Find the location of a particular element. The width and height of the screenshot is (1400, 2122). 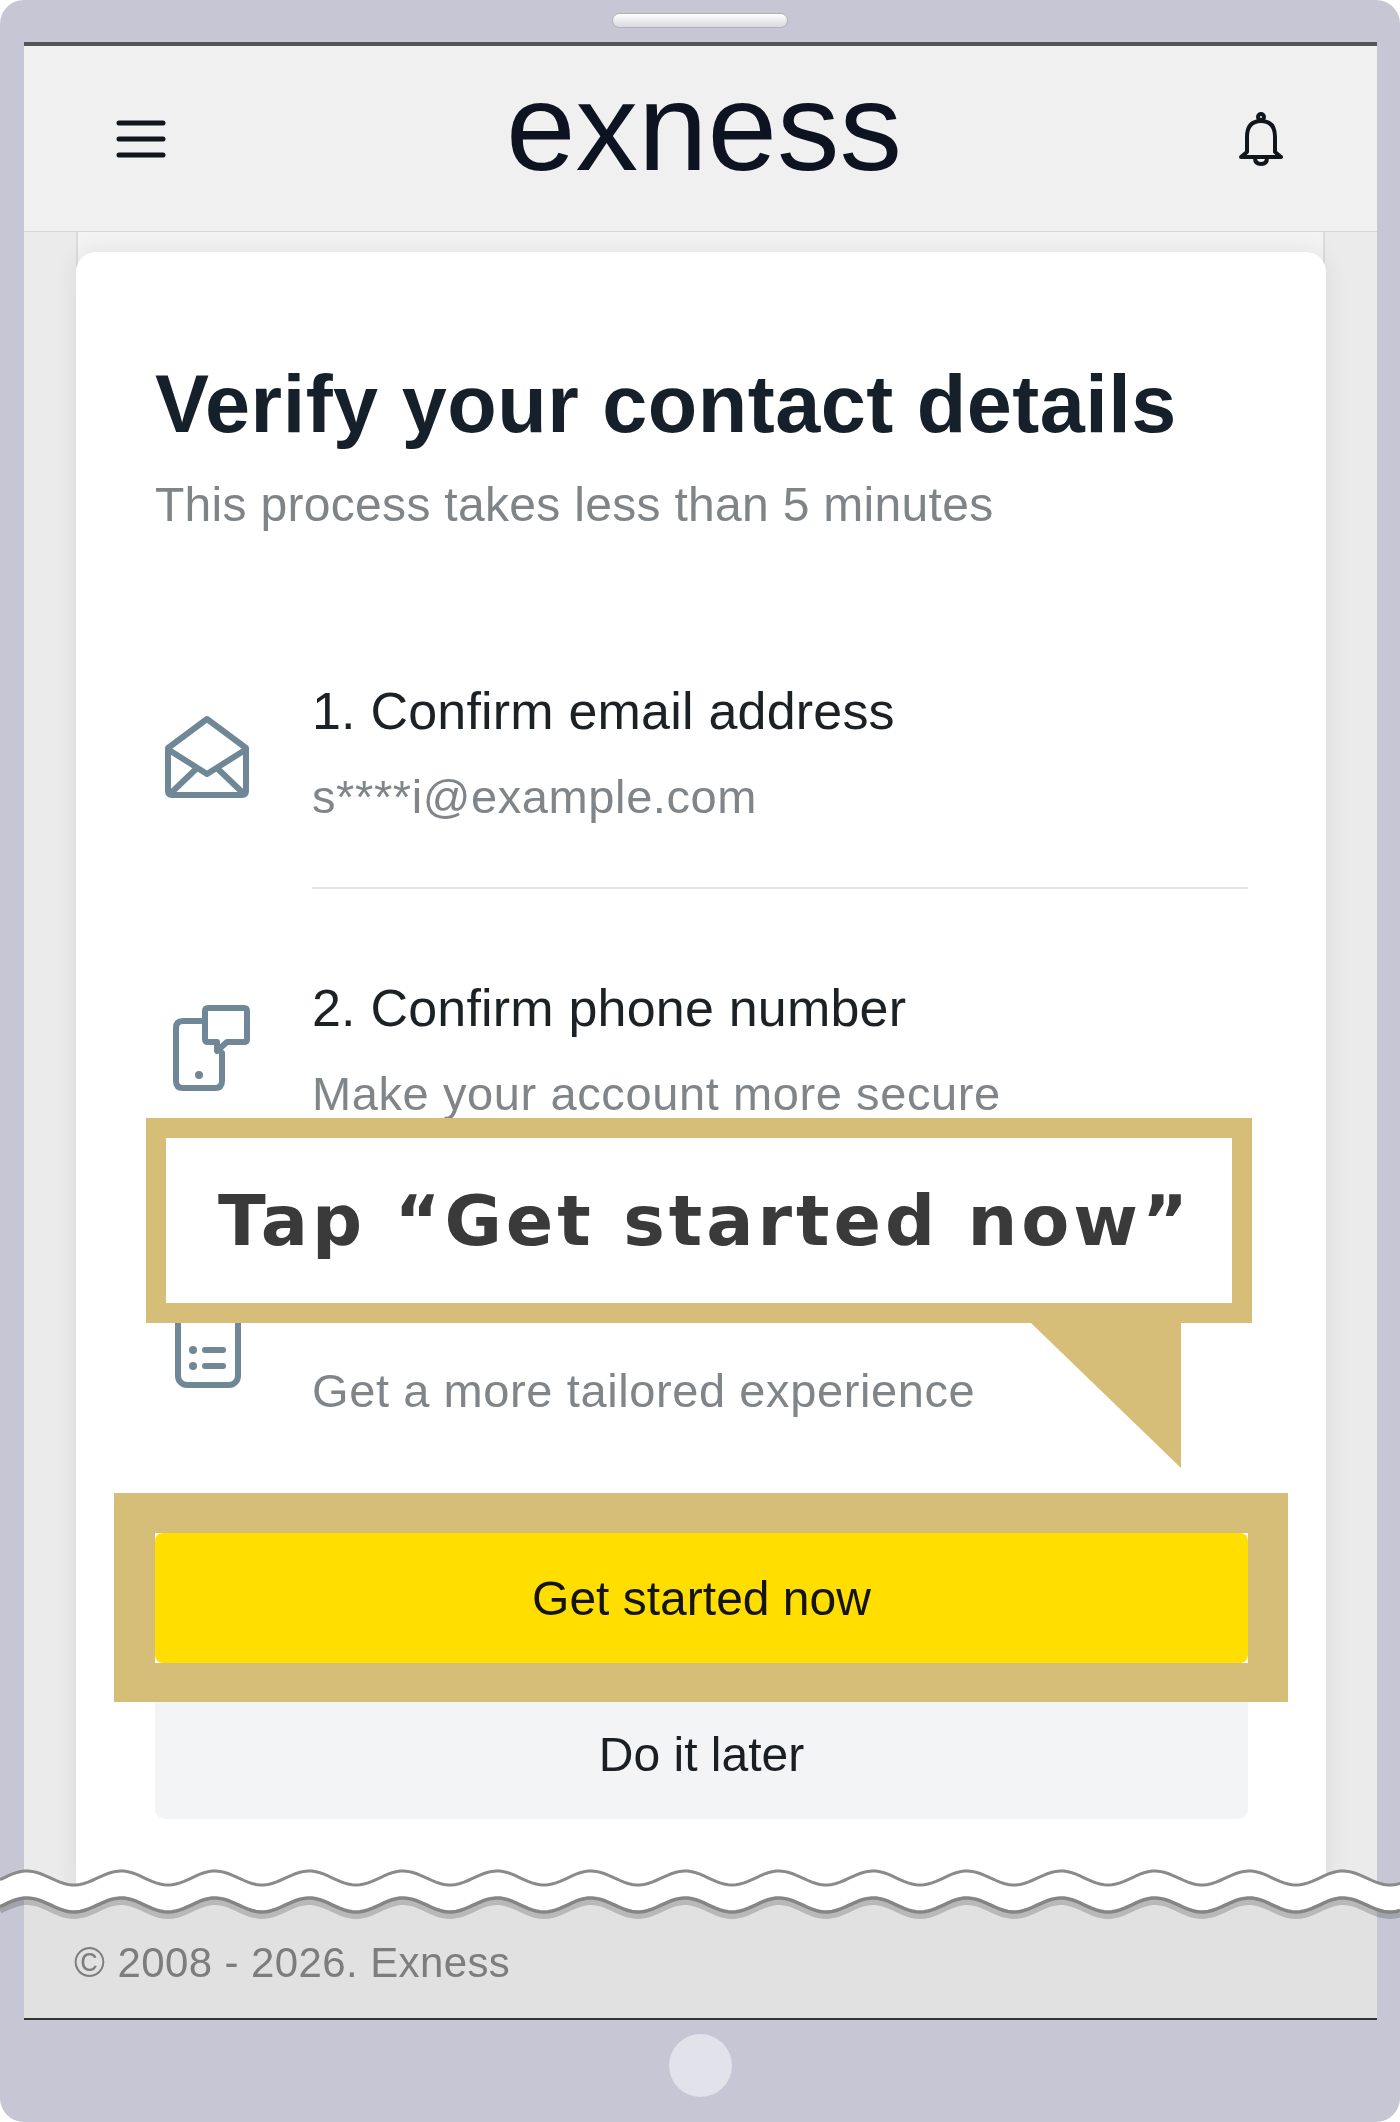

callout-text: Tap “Get started now” is located at coordinates (705, 1220).